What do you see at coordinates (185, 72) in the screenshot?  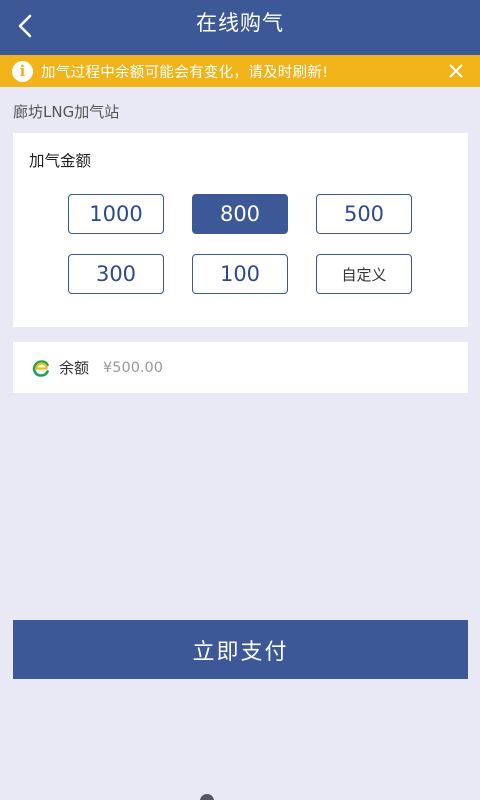 I see `notice-text: 加气过程中余额可能会有变化，请及时刷新!` at bounding box center [185, 72].